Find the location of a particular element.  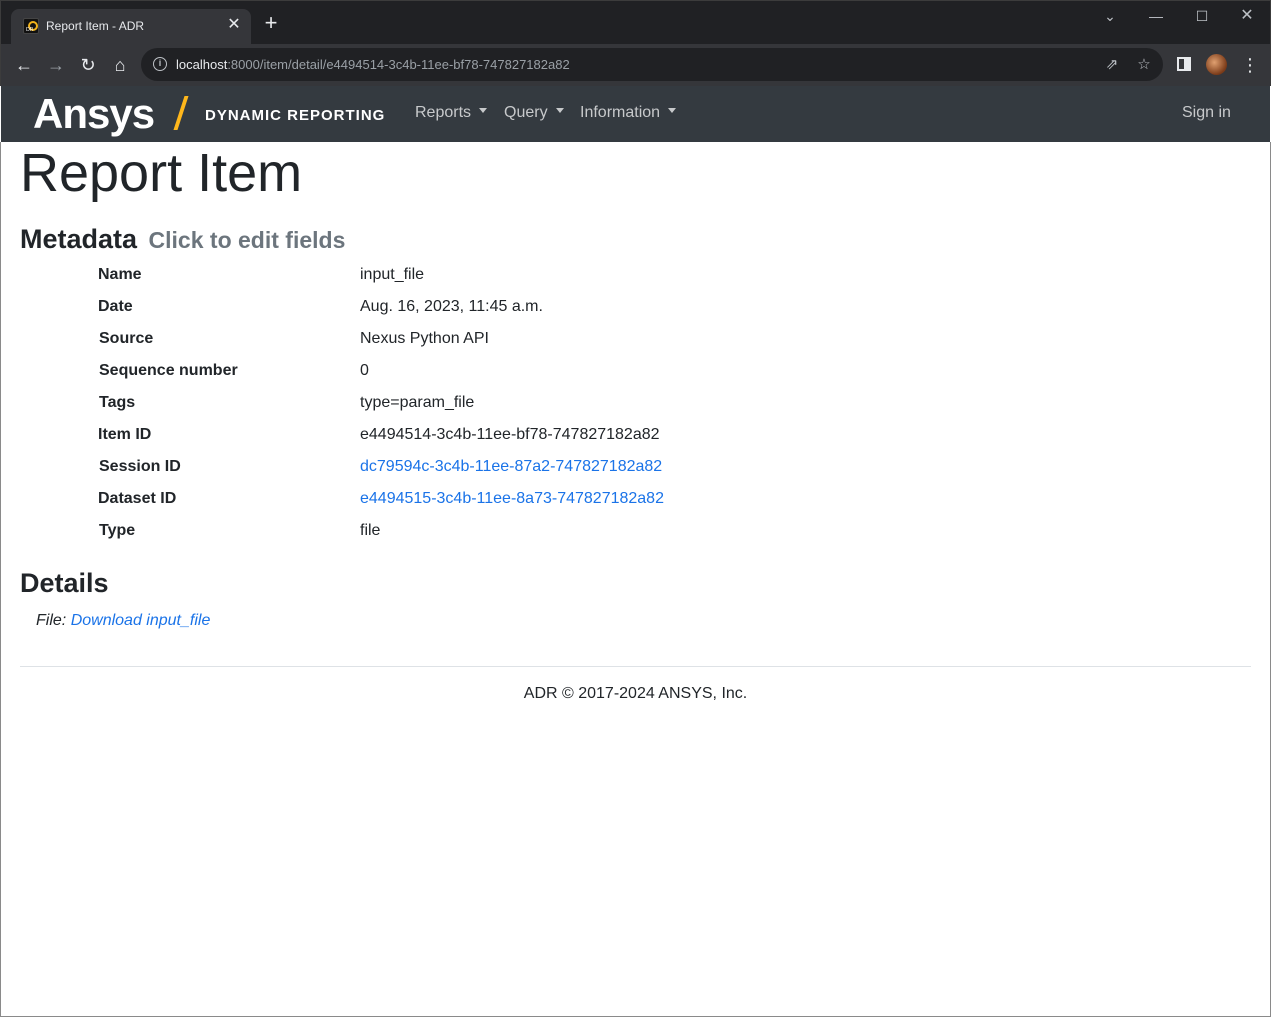

nav-information-dropdown: Information is located at coordinates (628, 113).